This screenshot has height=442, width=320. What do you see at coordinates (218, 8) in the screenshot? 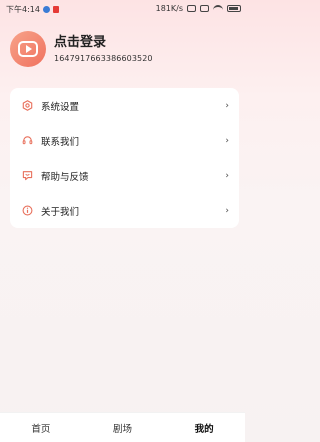
I see `wifi-icon` at bounding box center [218, 8].